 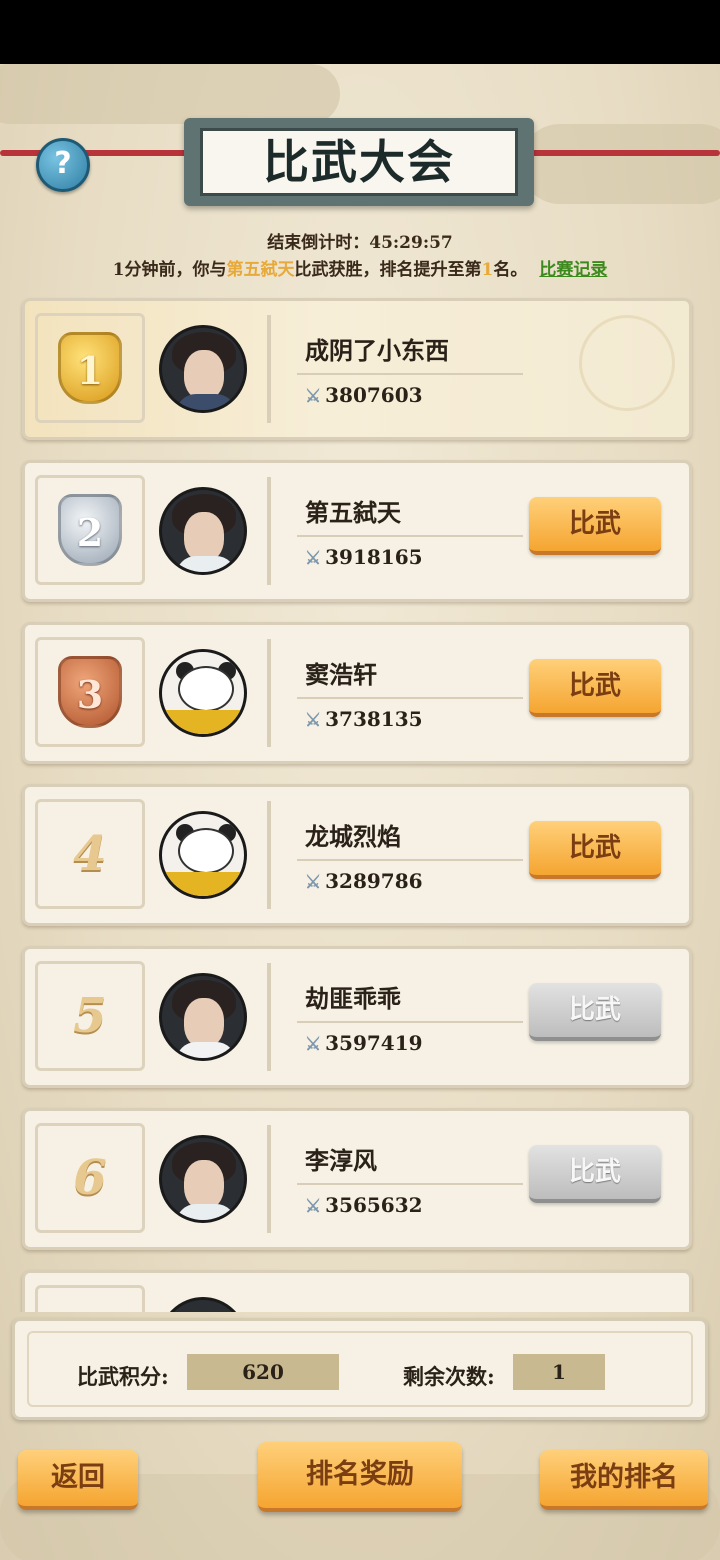 What do you see at coordinates (263, 1372) in the screenshot?
I see `score-value: 620` at bounding box center [263, 1372].